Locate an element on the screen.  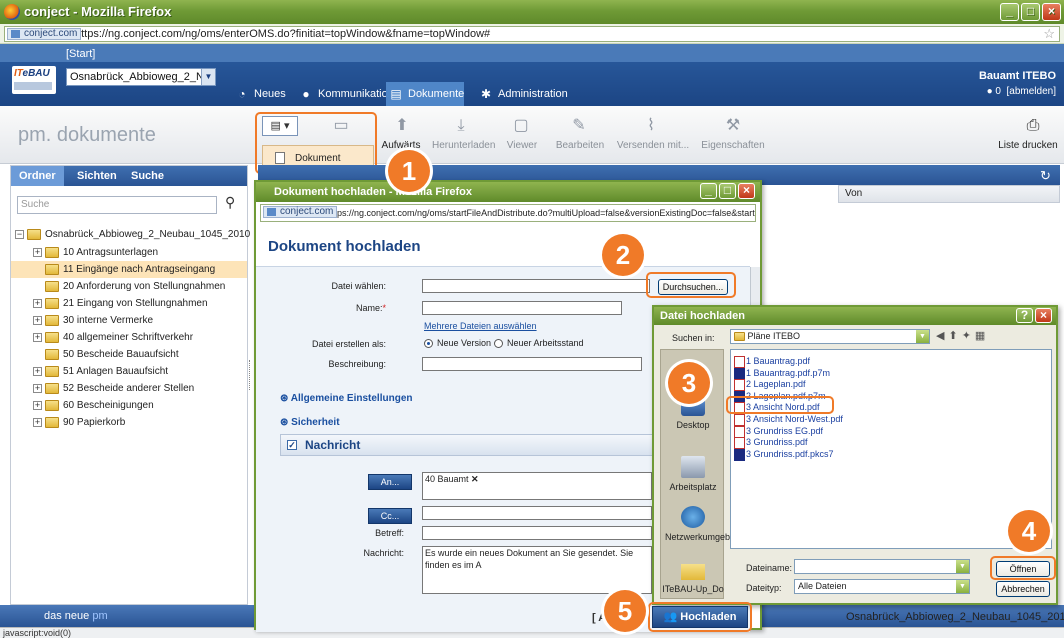
place-network: Netzwerkumgebung is located at coordinates (703, 524).